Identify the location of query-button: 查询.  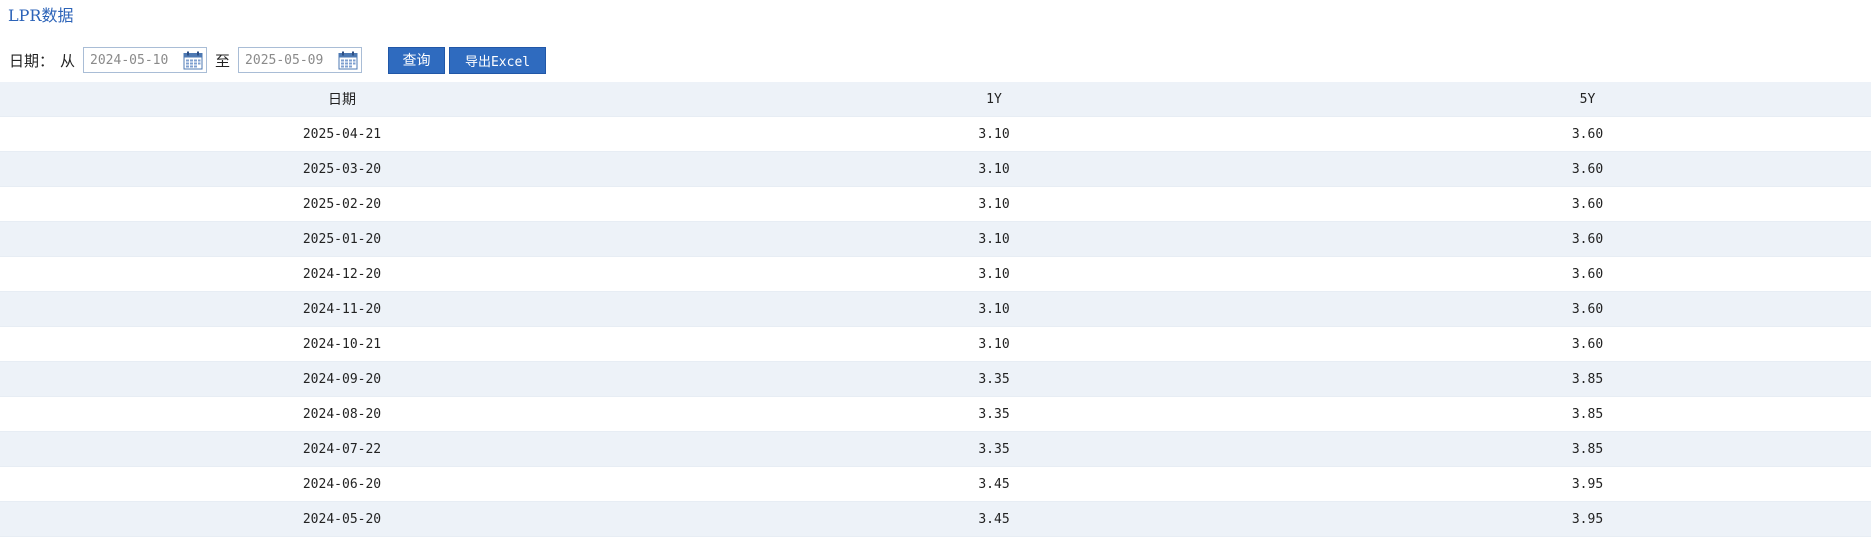
(417, 60).